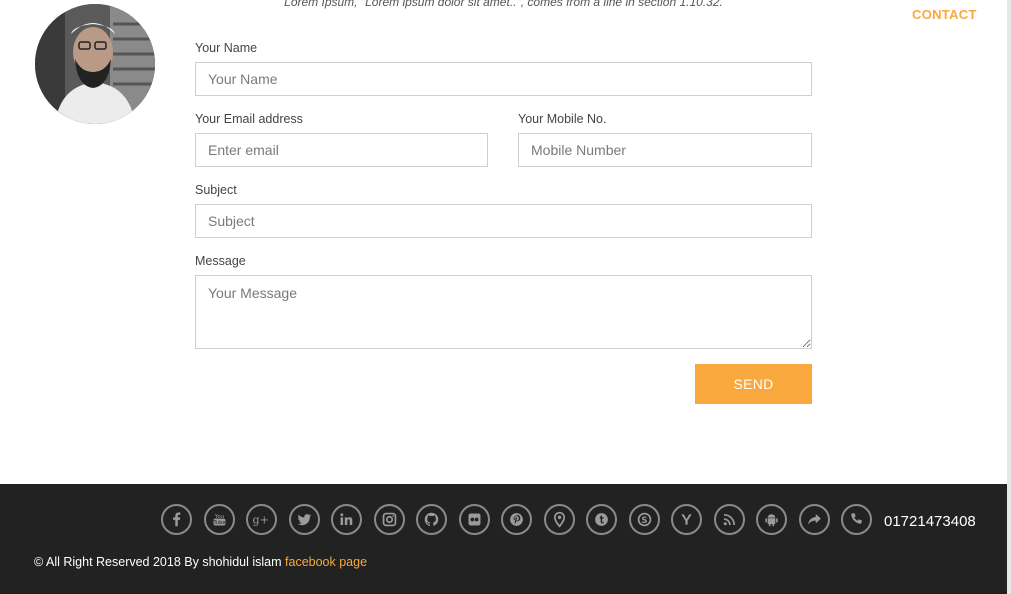 This screenshot has height=594, width=1011. I want to click on linkedin-icon, so click(346, 519).